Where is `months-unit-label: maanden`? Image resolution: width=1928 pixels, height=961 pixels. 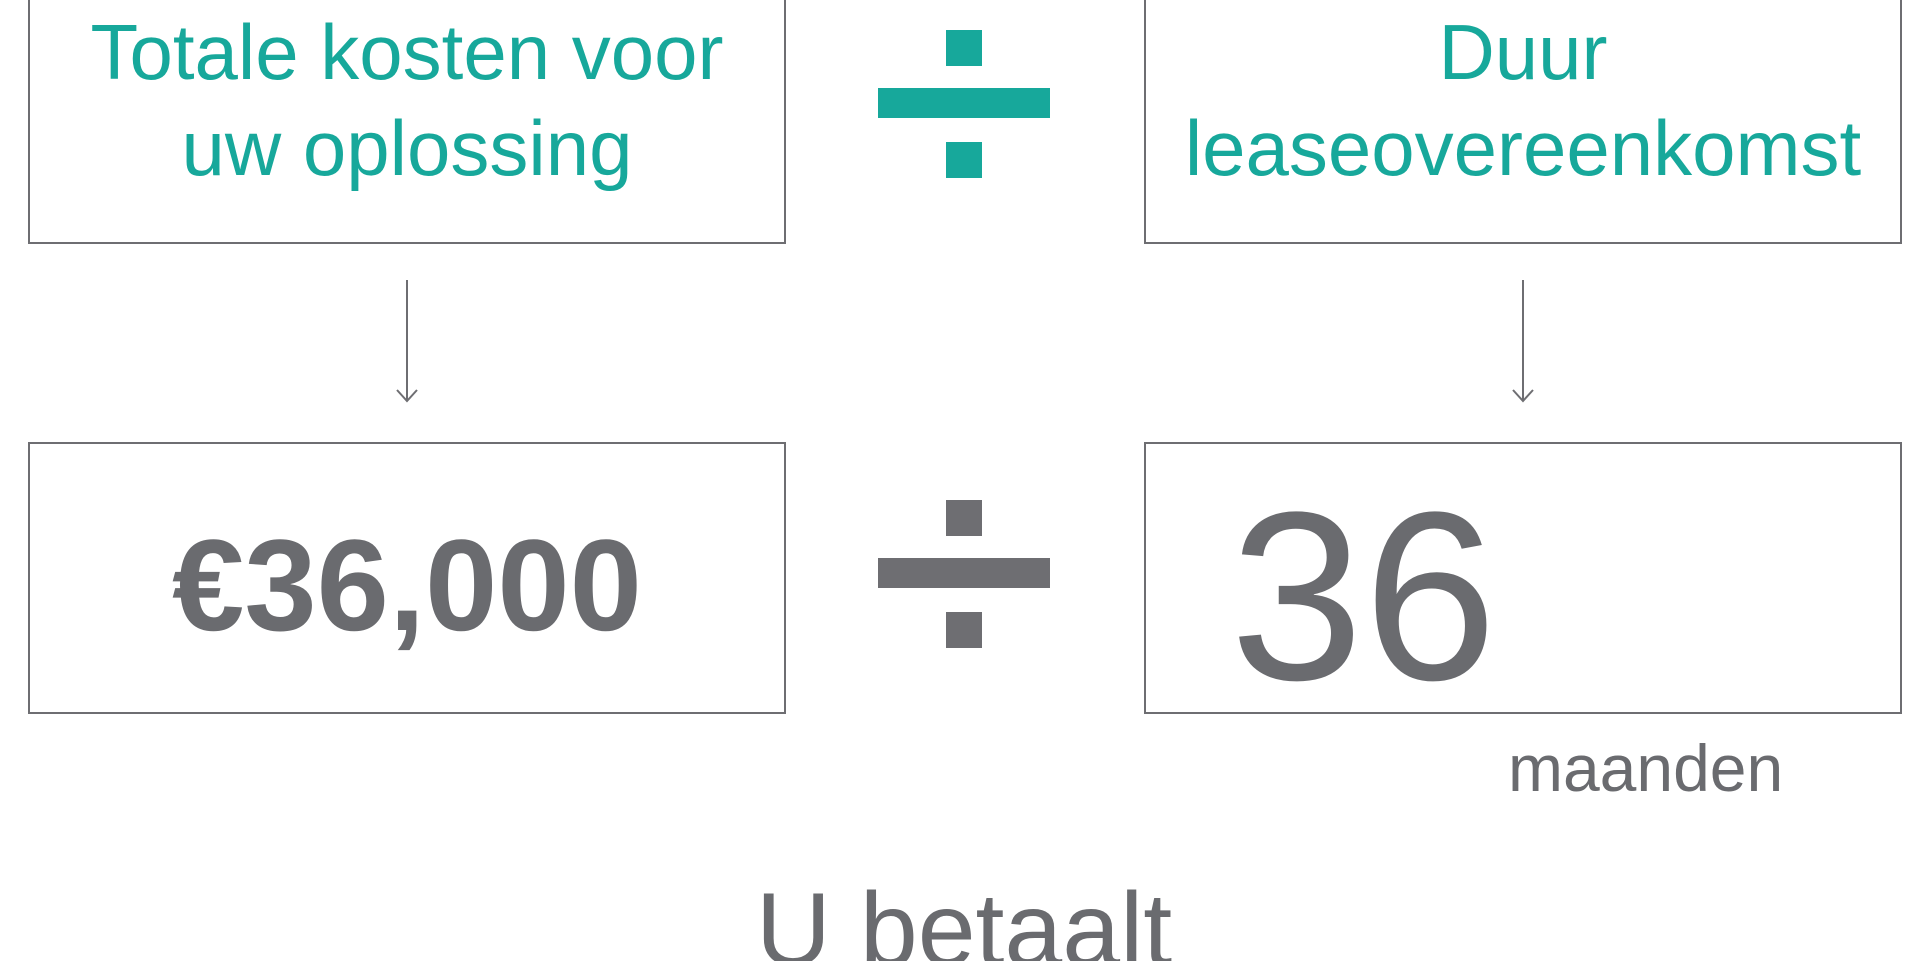 months-unit-label: maanden is located at coordinates (1646, 768).